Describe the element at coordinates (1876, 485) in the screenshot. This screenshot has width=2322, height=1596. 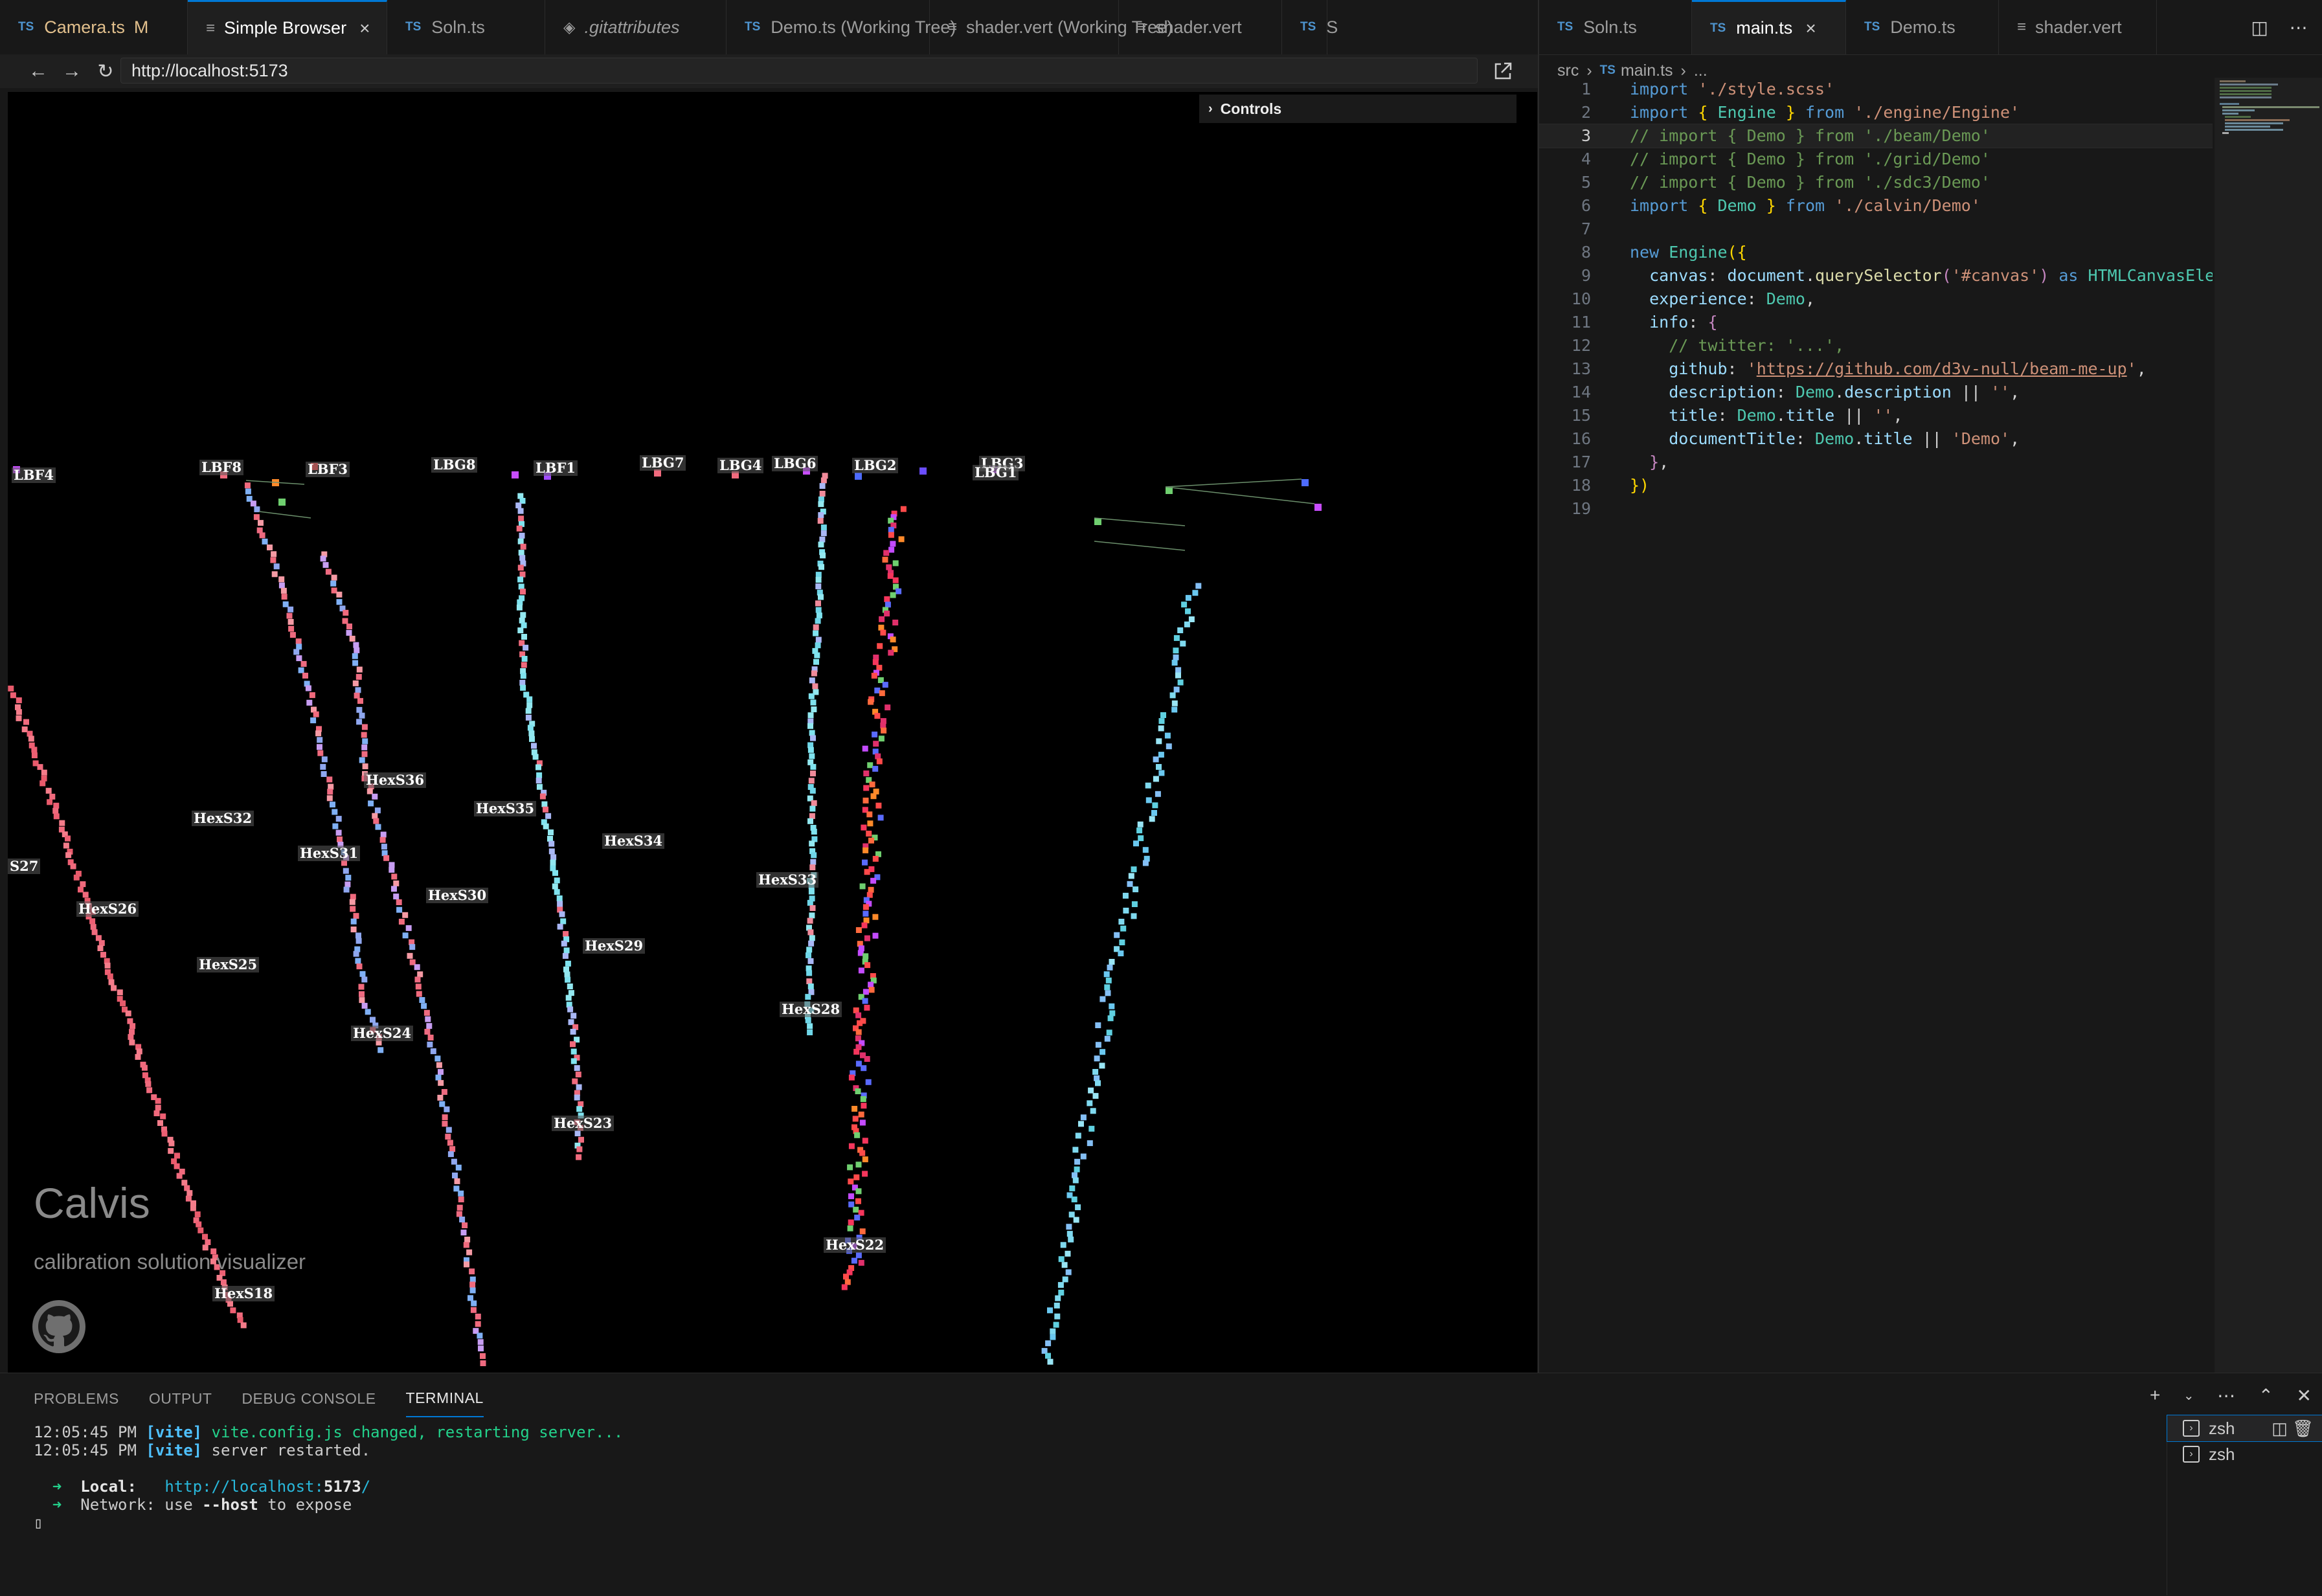
I see `code-line: 18})` at that location.